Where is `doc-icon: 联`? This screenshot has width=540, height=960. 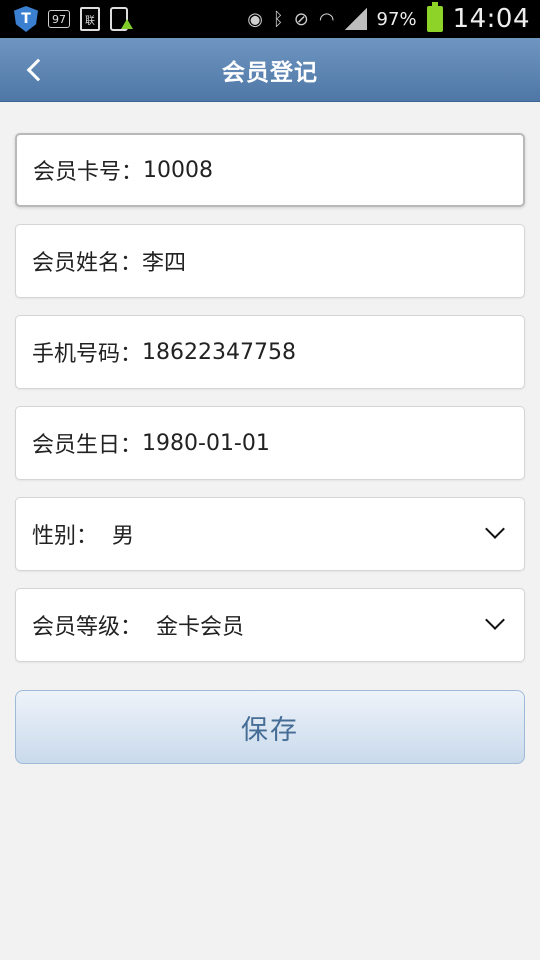
doc-icon: 联 is located at coordinates (90, 19).